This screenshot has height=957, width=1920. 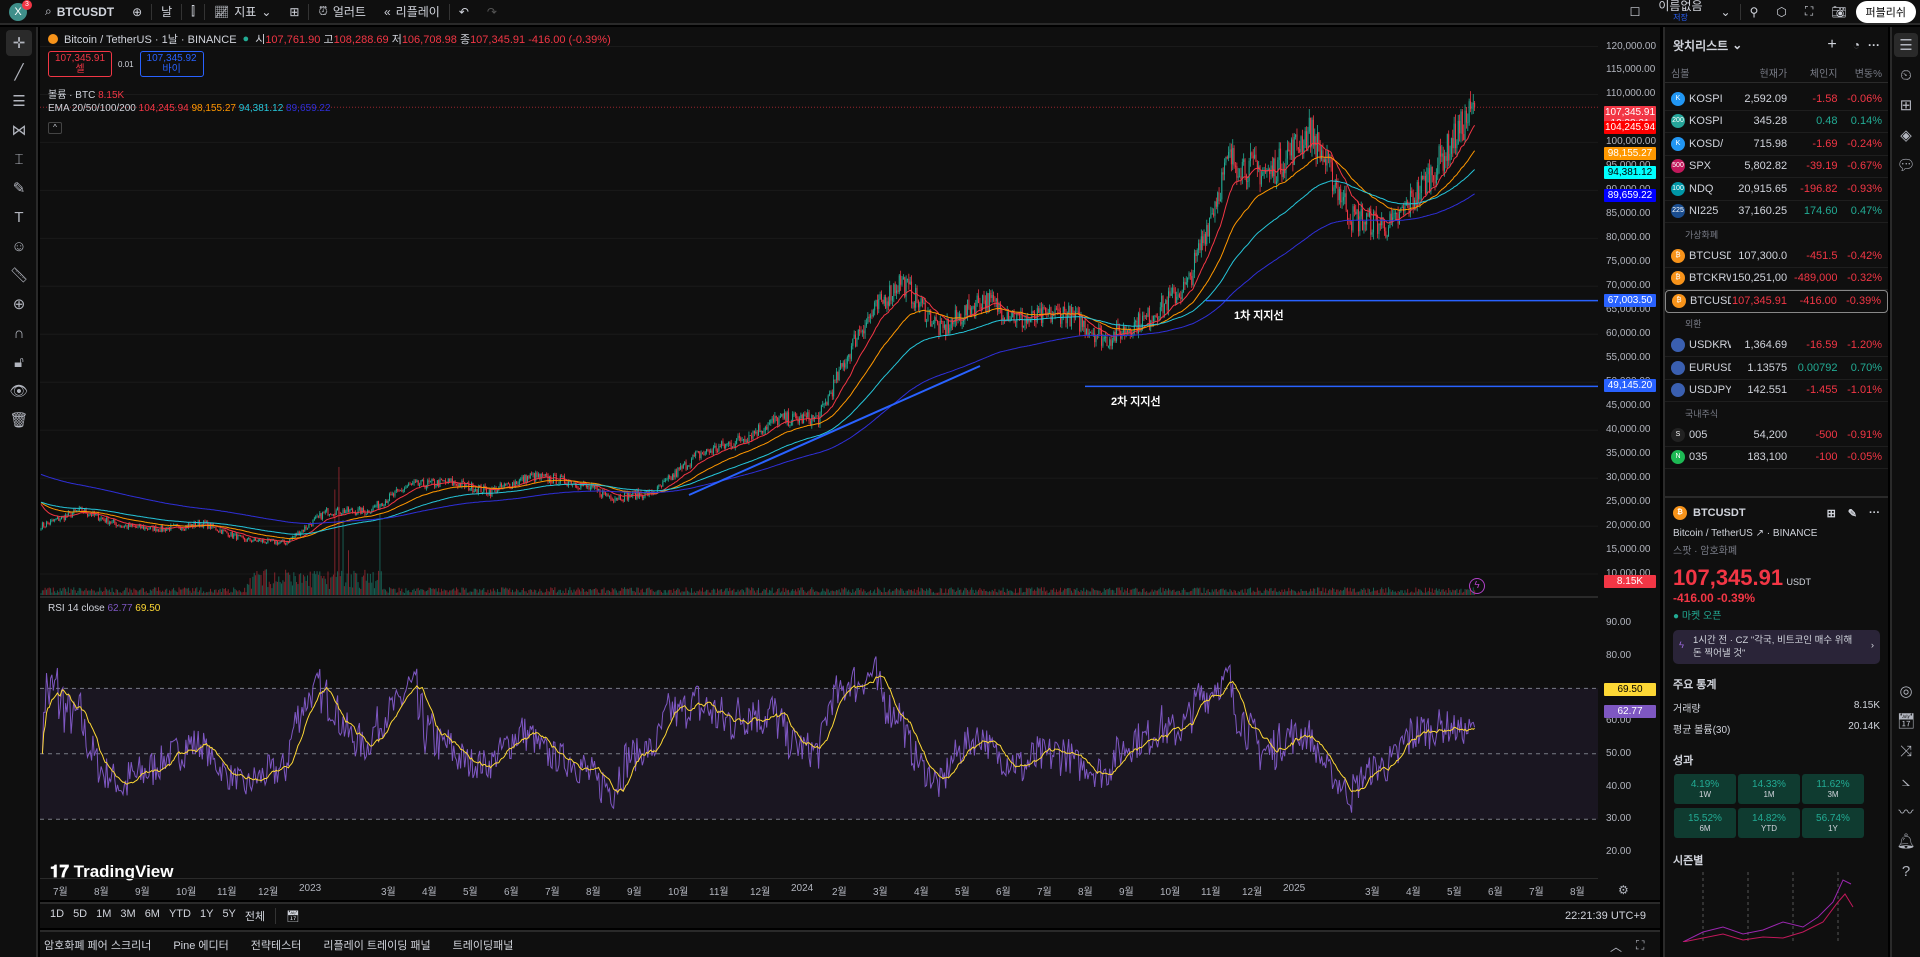 I want to click on watchlist-row: ₿BTCUSDT107,345.91-416.00-0.39%, so click(x=1776, y=301).